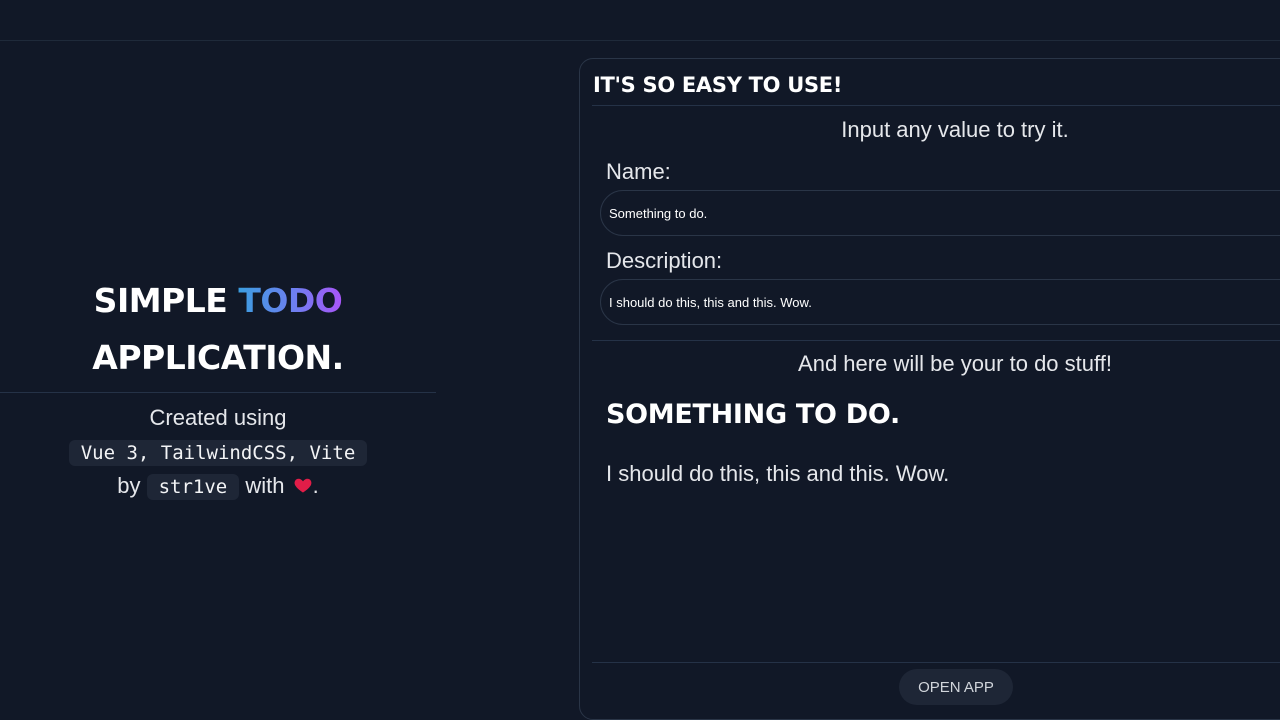  I want to click on hero-title-accent: TODO, so click(290, 300).